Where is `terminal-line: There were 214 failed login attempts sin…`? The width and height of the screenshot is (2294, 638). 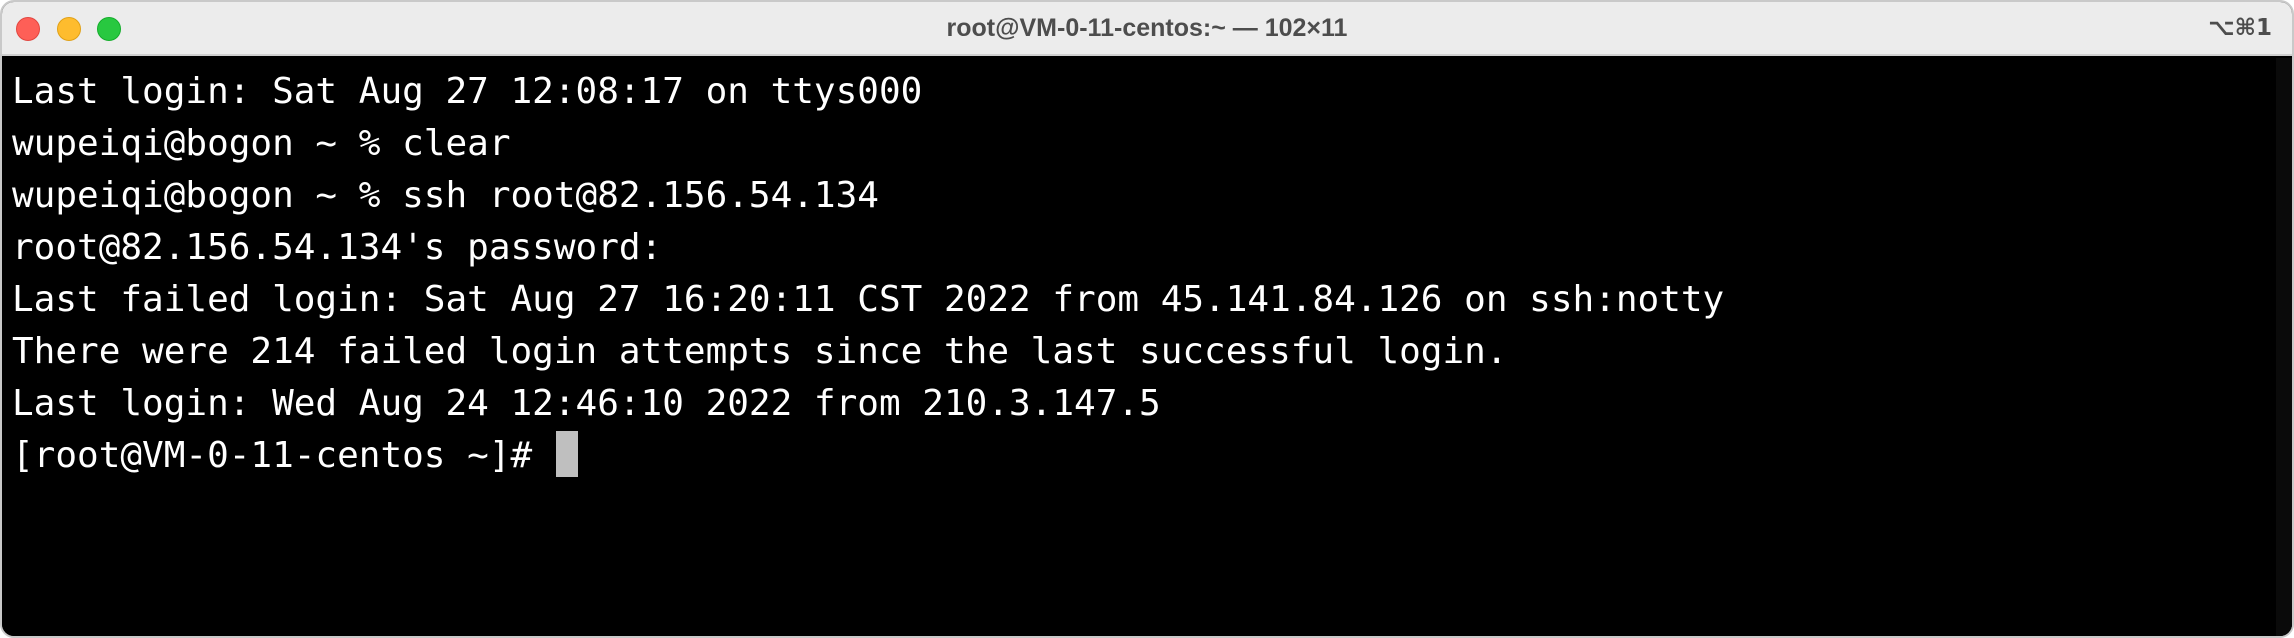 terminal-line: There were 214 failed login attempts sin… is located at coordinates (760, 351).